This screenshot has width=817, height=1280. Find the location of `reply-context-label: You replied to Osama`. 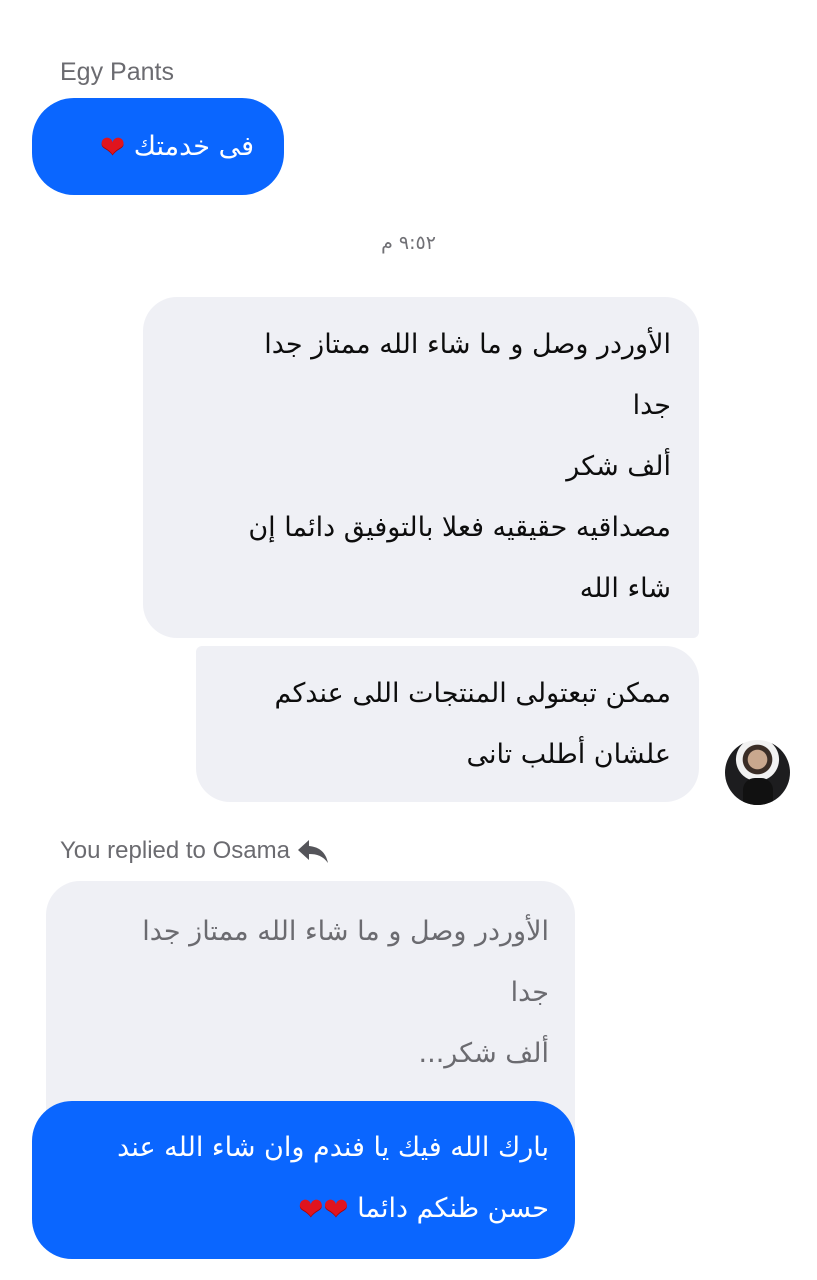

reply-context-label: You replied to Osama is located at coordinates (175, 850).